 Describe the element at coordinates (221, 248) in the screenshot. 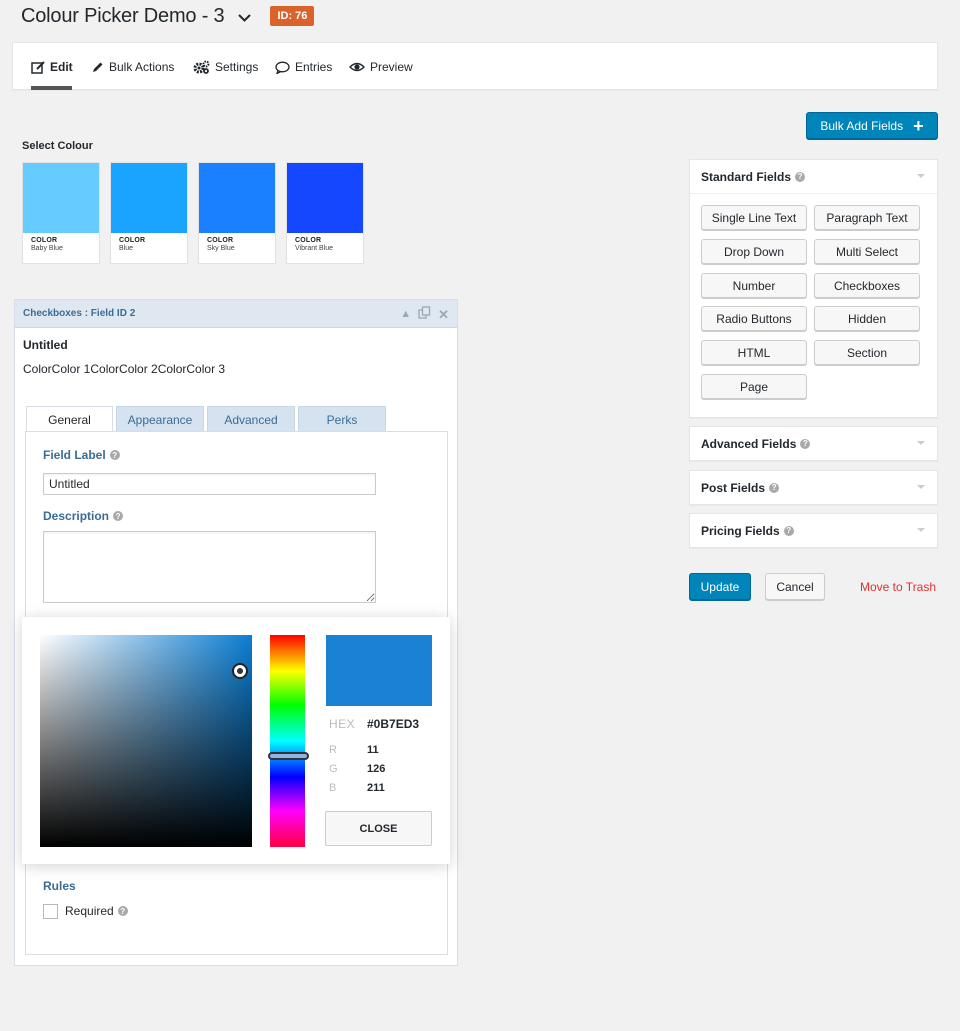

I see `swatch-name: Sky Blue` at that location.